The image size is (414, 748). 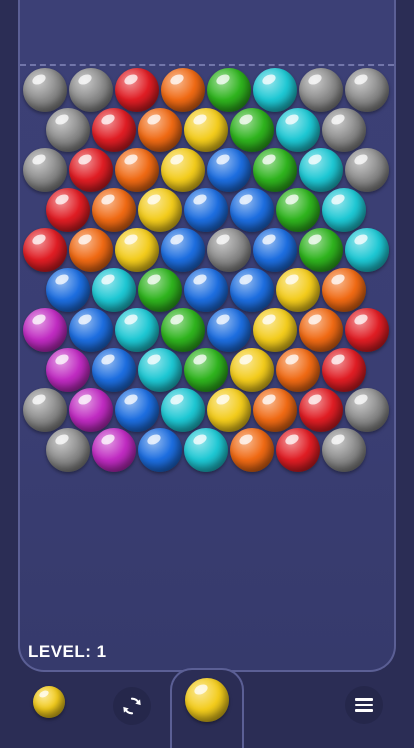 What do you see at coordinates (67, 651) in the screenshot?
I see `level-label: LEVEL: 1` at bounding box center [67, 651].